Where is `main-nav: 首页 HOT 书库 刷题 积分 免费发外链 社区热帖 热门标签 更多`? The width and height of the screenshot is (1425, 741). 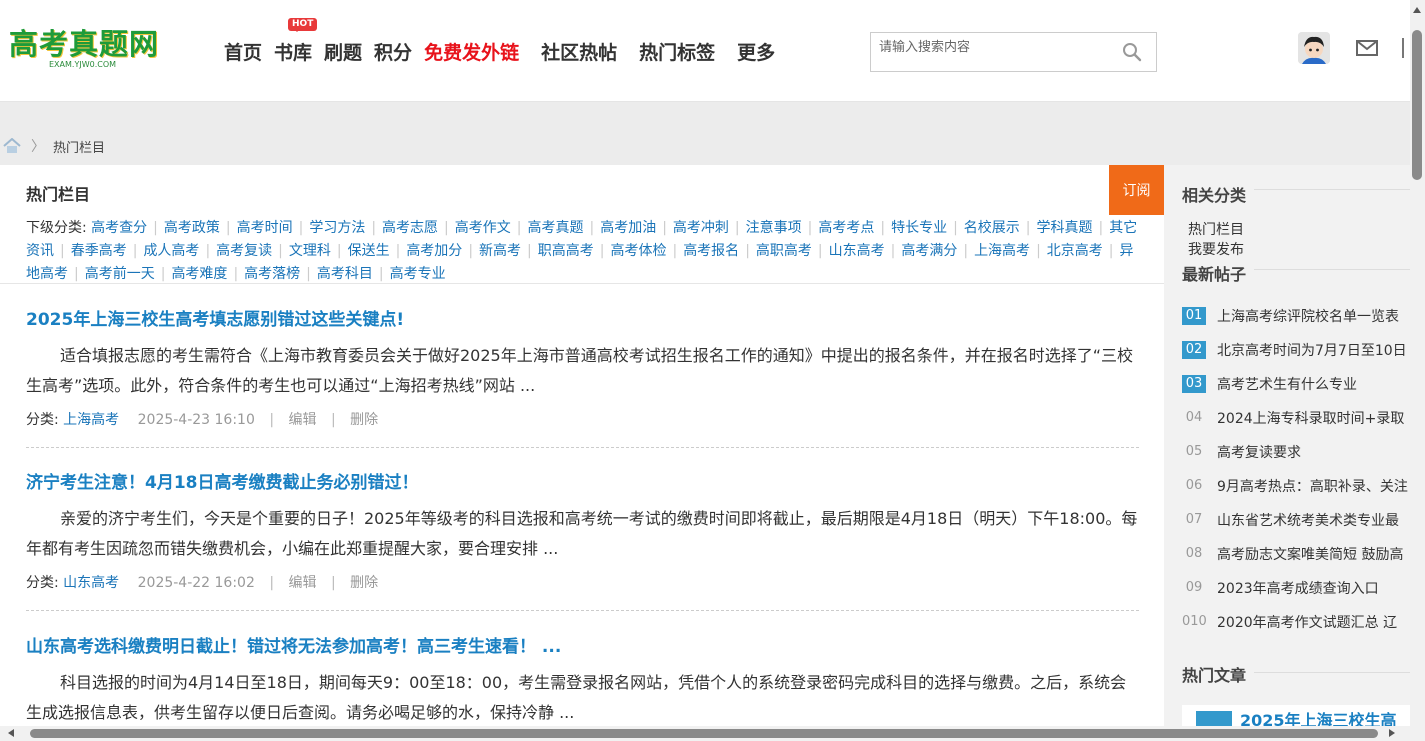
main-nav: 首页 HOT 书库 刷题 积分 免费发外链 社区热帖 热门标签 更多 is located at coordinates (505, 41).